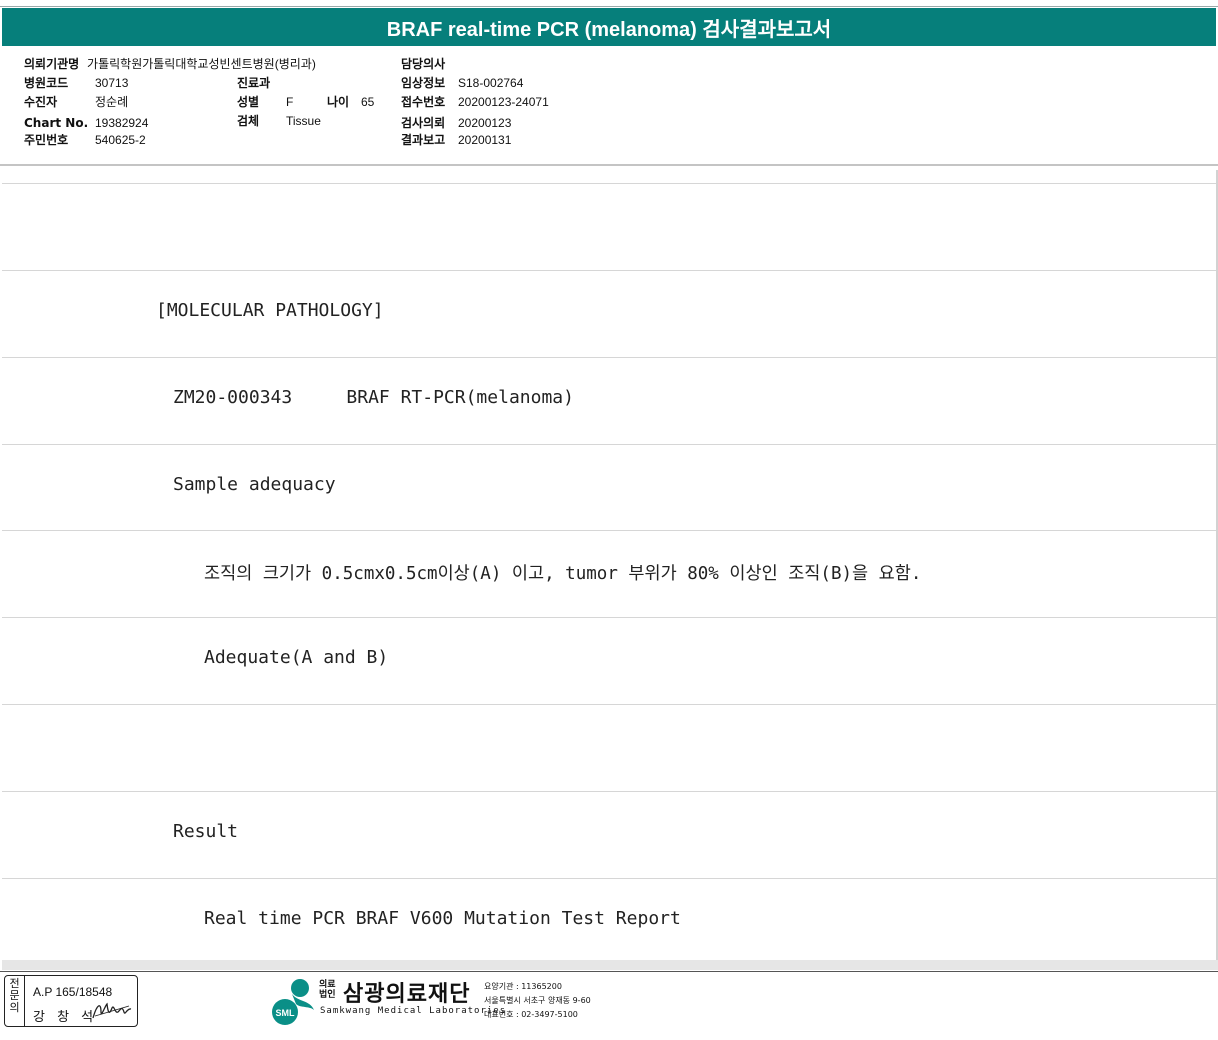 Image resolution: width=1218 pixels, height=1040 pixels. What do you see at coordinates (56, 123) in the screenshot?
I see `chart-label: Chart No.` at bounding box center [56, 123].